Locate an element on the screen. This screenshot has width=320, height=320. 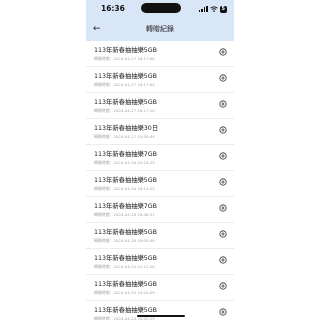
wifi-icon is located at coordinates (213, 9).